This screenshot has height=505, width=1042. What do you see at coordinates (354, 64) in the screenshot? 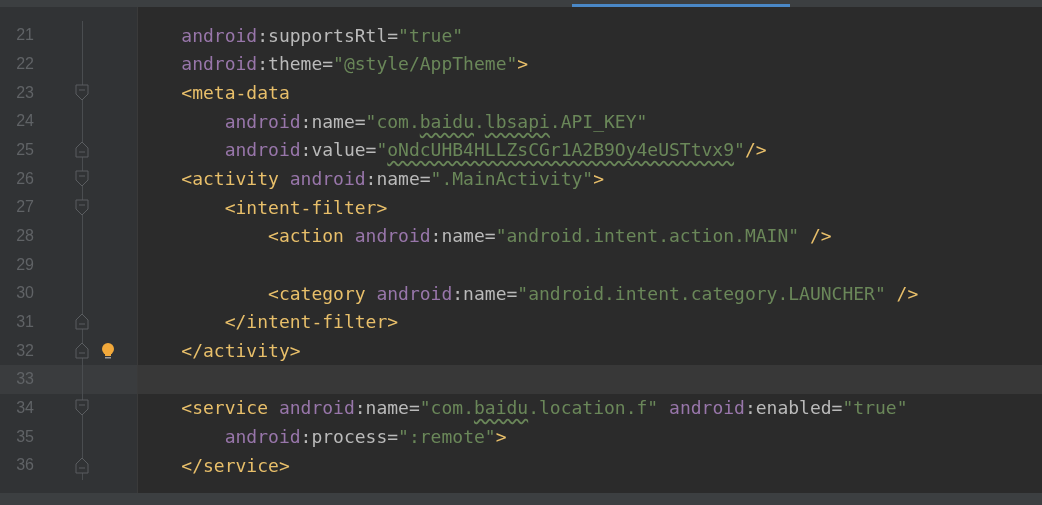
I see `code-line: android:theme="@style/AppTheme">` at bounding box center [354, 64].